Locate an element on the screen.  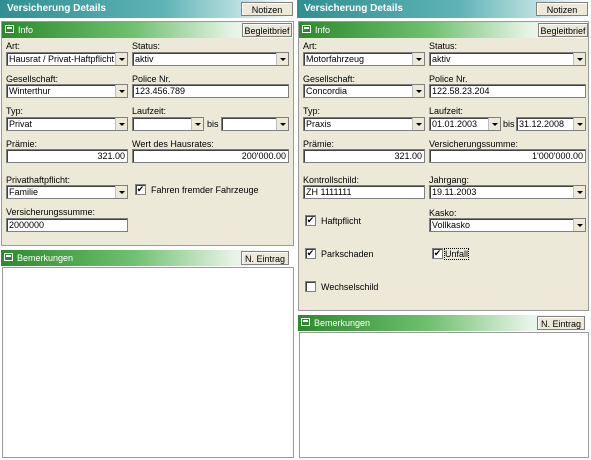
praemie-label: Prämie: is located at coordinates (22, 144).